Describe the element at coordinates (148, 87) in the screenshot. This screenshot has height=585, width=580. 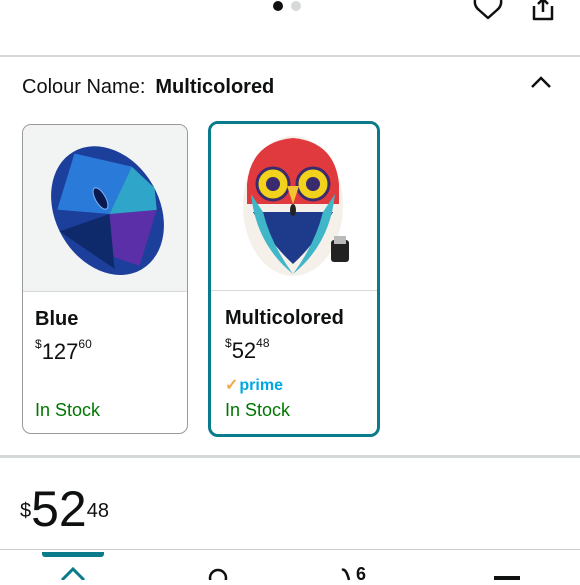
I see `colour-name-row: Colour Name: Multicolored` at that location.